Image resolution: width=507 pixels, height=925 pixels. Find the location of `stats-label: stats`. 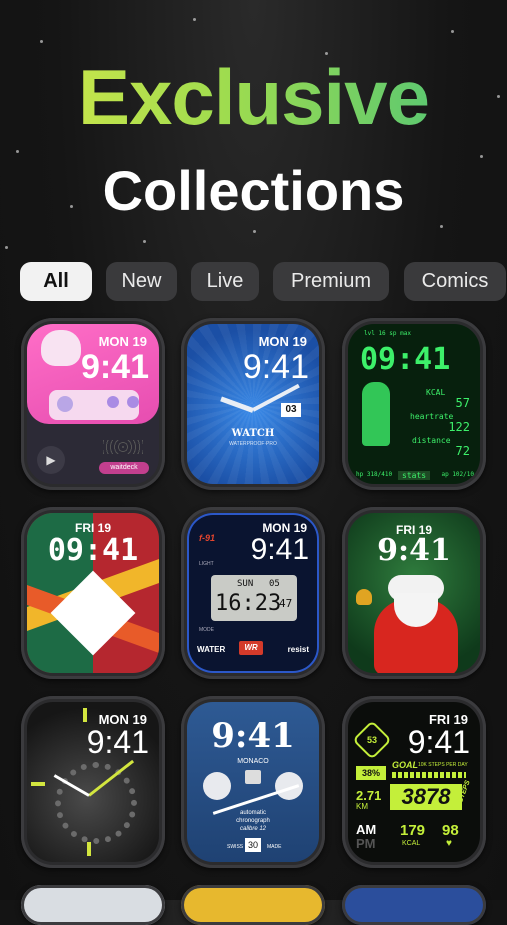

stats-label: stats is located at coordinates (414, 475).